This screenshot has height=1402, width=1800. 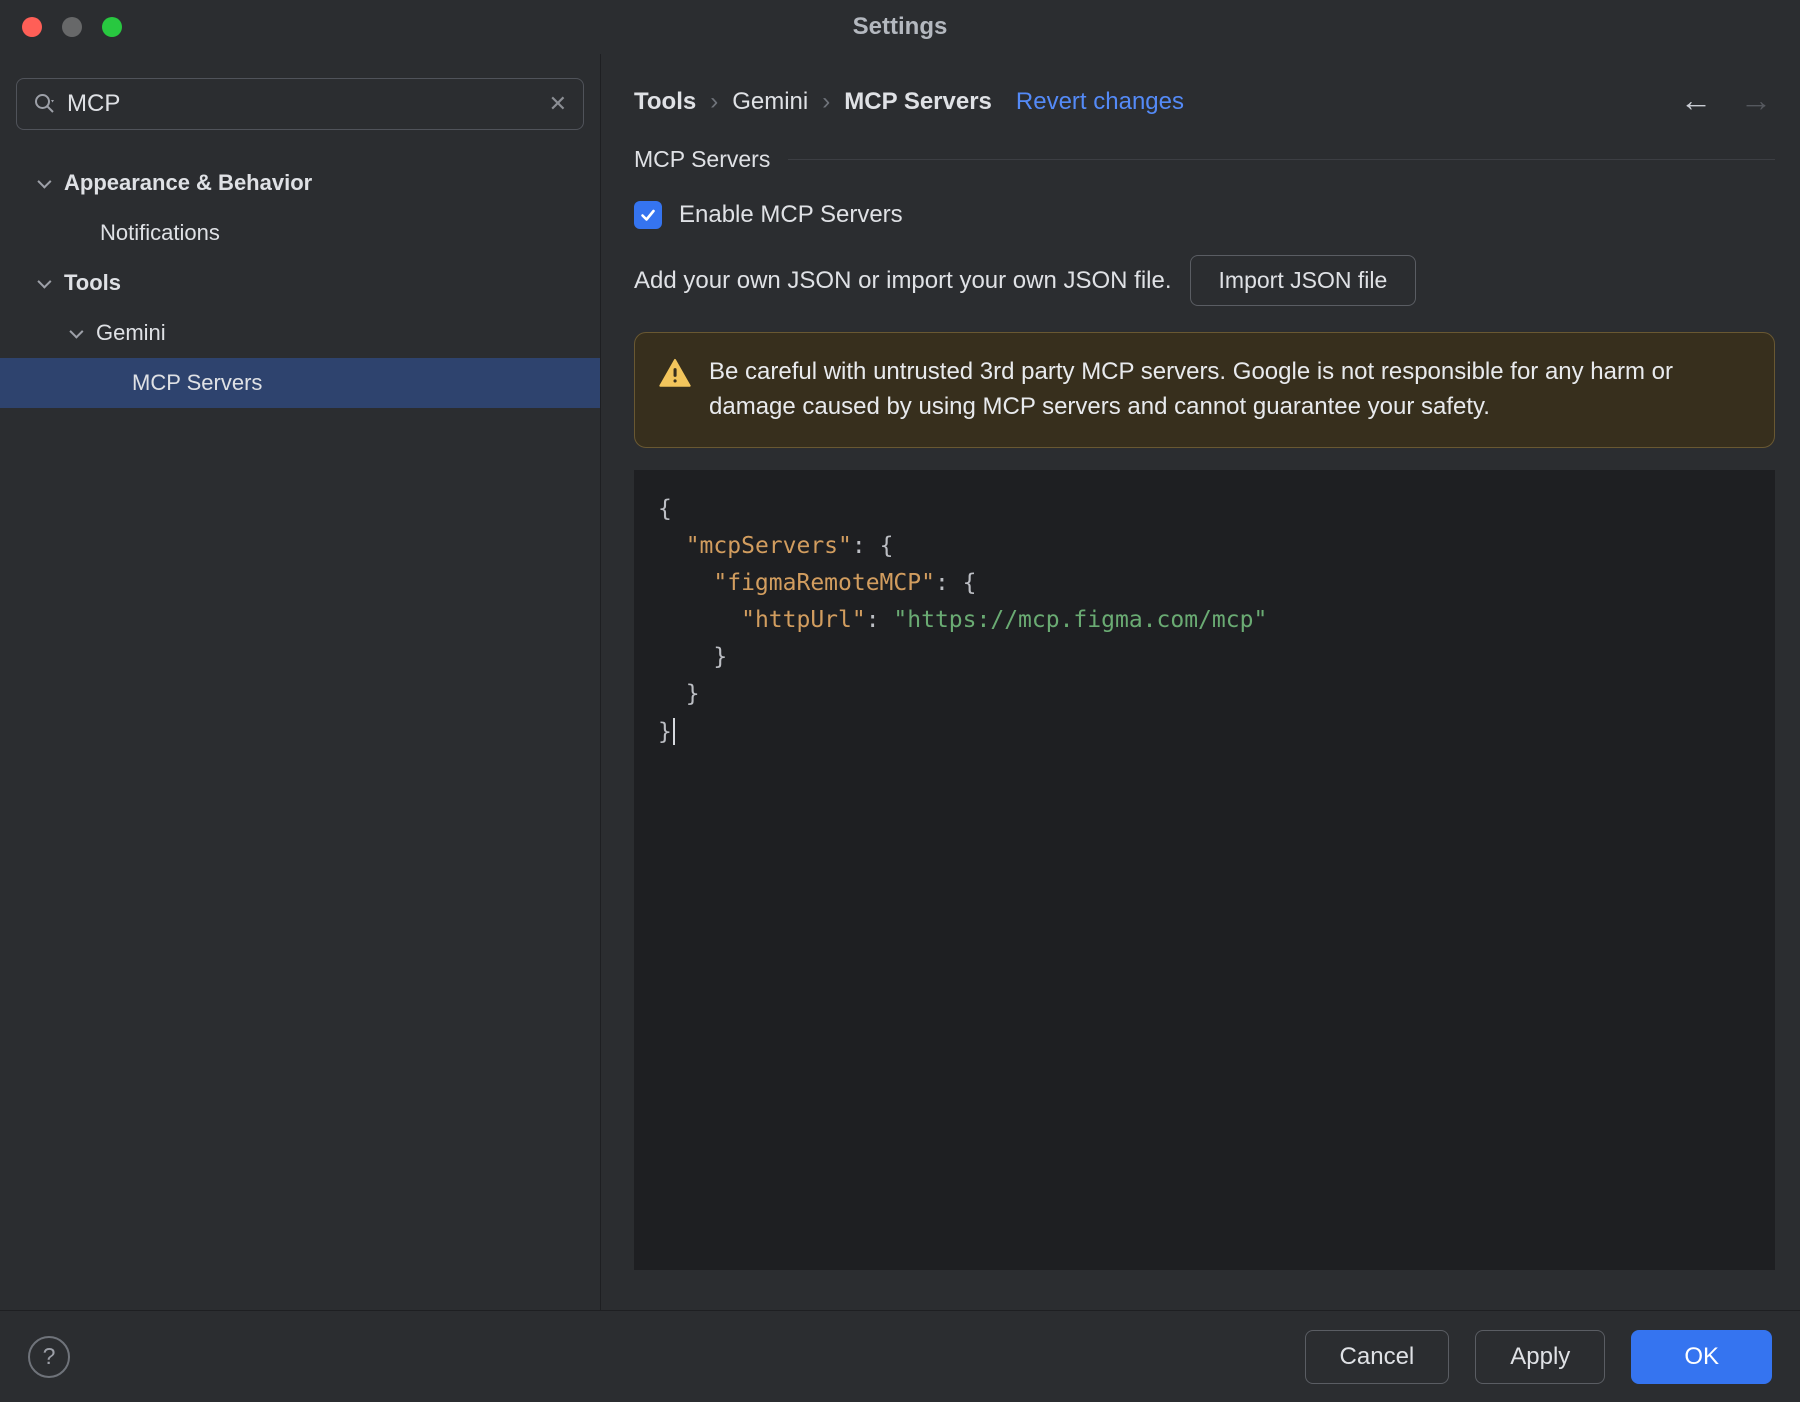 I want to click on enable-mcp-checkbox, so click(x=648, y=215).